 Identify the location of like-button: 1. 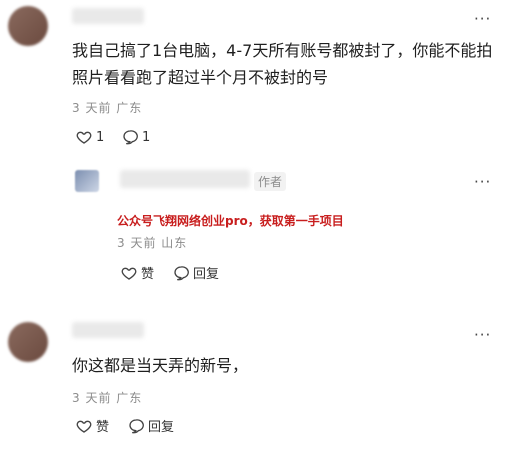
(90, 137).